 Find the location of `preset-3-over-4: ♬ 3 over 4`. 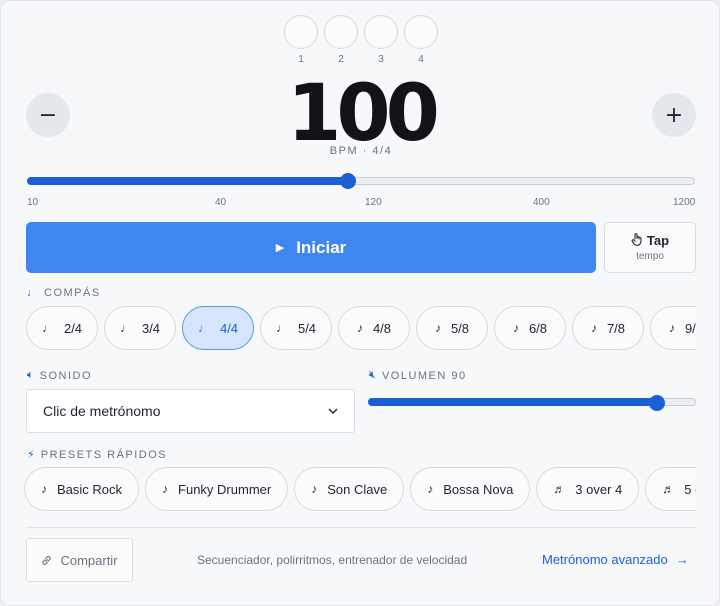

preset-3-over-4: ♬ 3 over 4 is located at coordinates (588, 489).